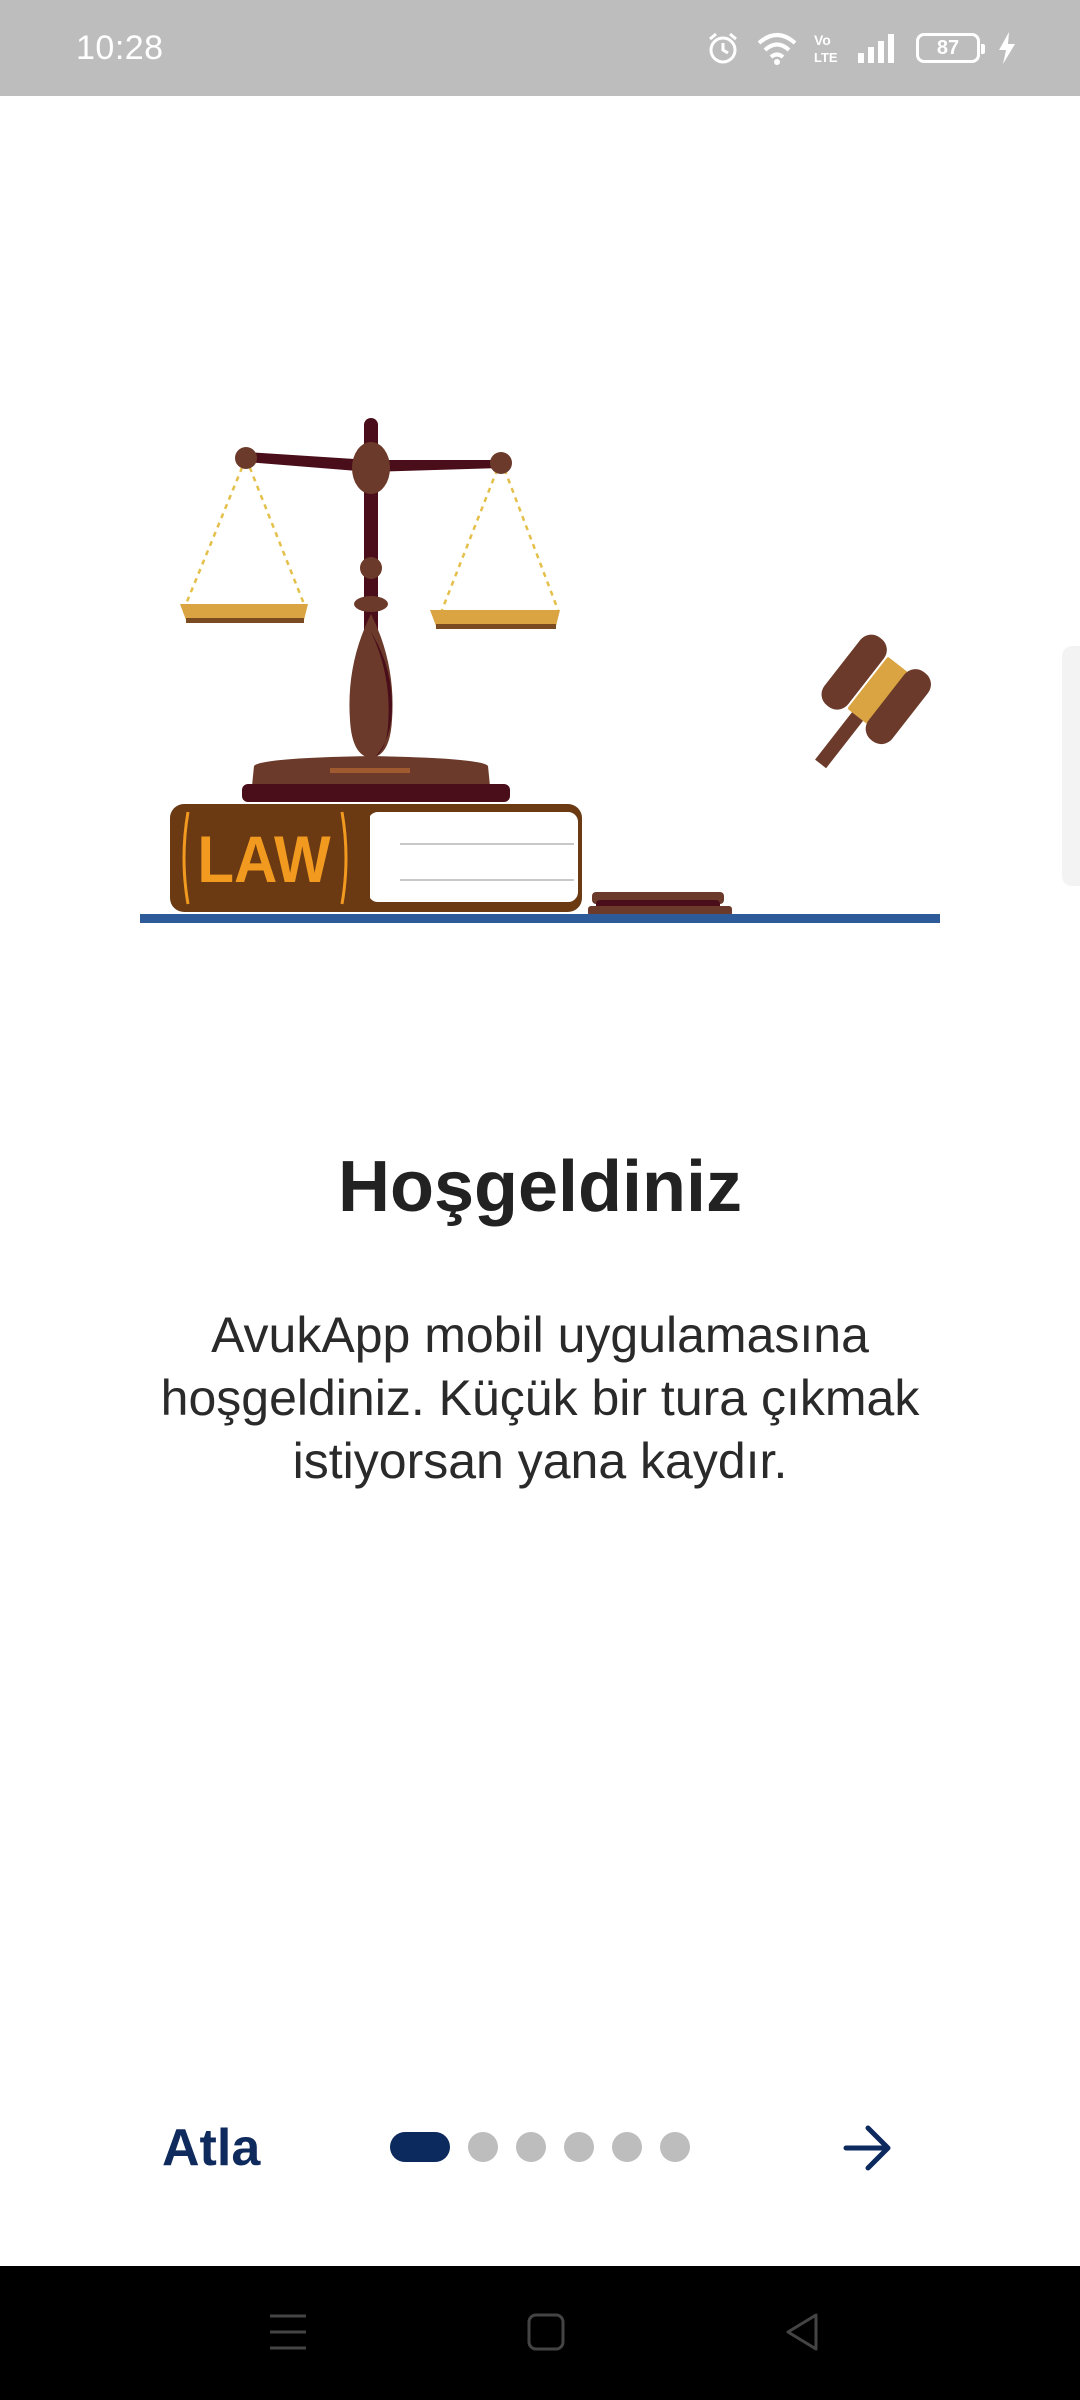  I want to click on wifi-icon, so click(777, 49).